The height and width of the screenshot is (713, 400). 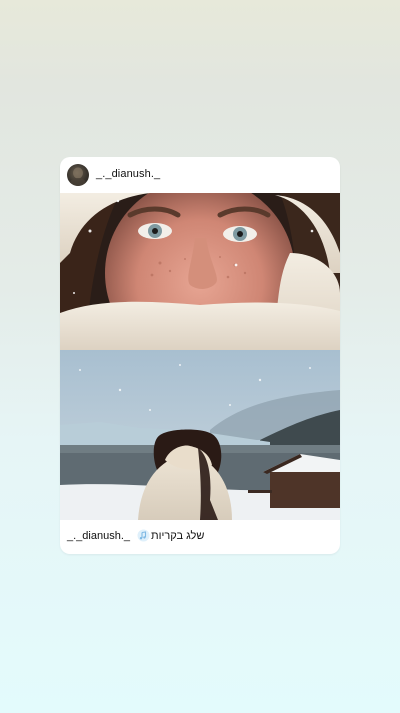 What do you see at coordinates (177, 536) in the screenshot?
I see `song-title: שלג בקריות` at bounding box center [177, 536].